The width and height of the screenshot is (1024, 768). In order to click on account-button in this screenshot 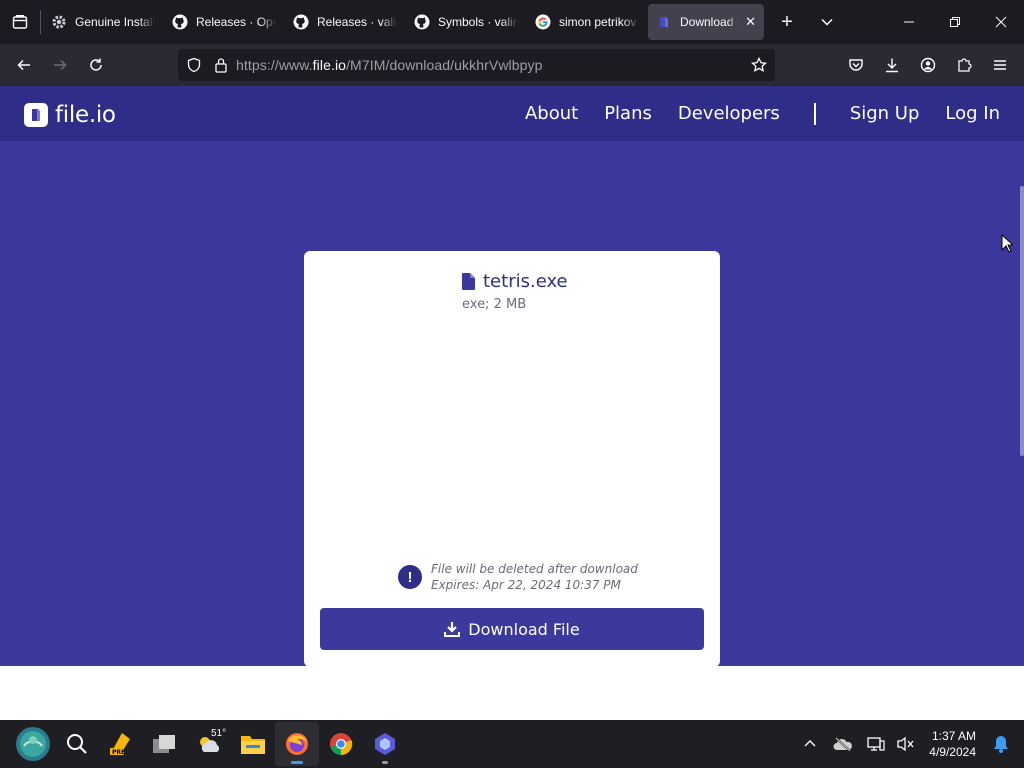, I will do `click(928, 65)`.